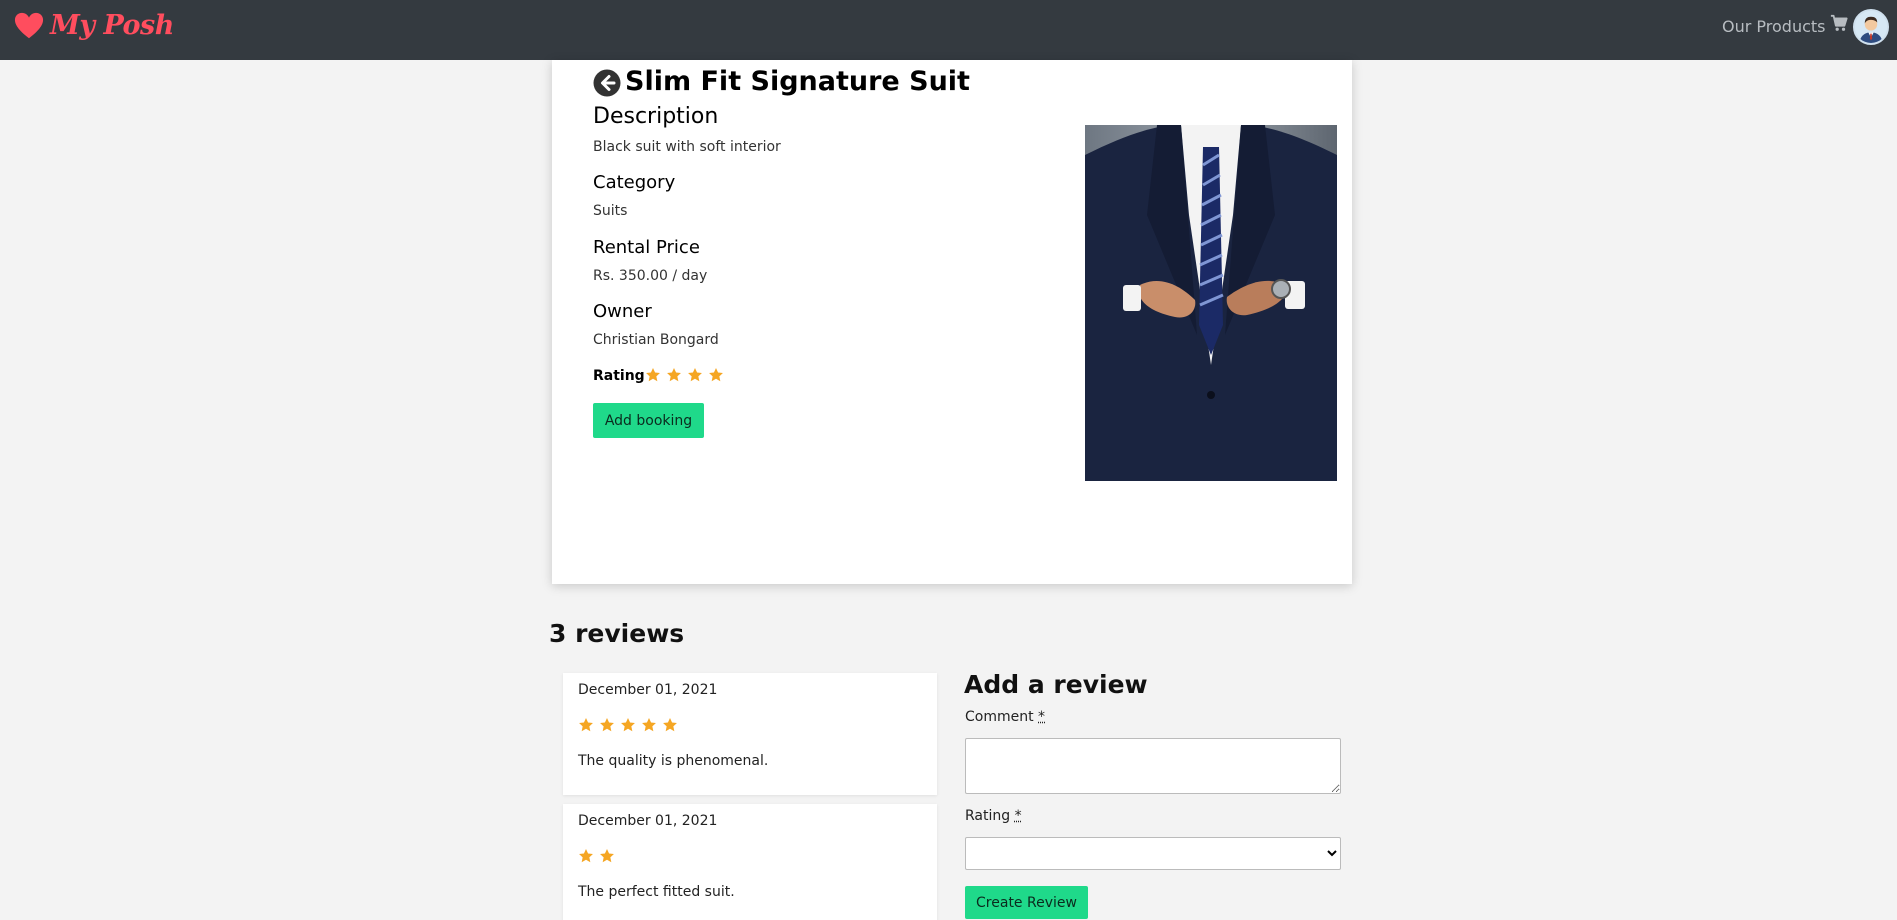 The image size is (1897, 920). What do you see at coordinates (1153, 853) in the screenshot?
I see `rating-select` at bounding box center [1153, 853].